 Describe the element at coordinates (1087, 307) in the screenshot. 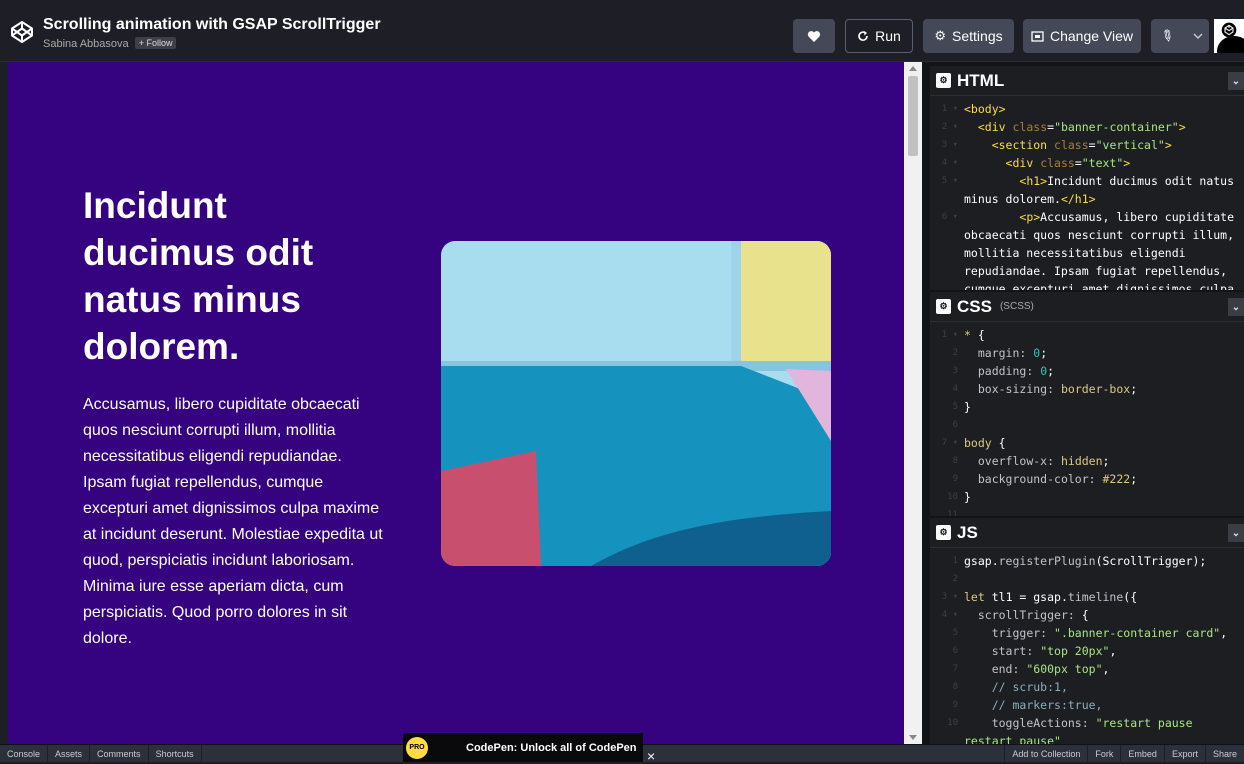

I see `css-panel-header: ⚙ CSS (SCSS) ⌄` at that location.